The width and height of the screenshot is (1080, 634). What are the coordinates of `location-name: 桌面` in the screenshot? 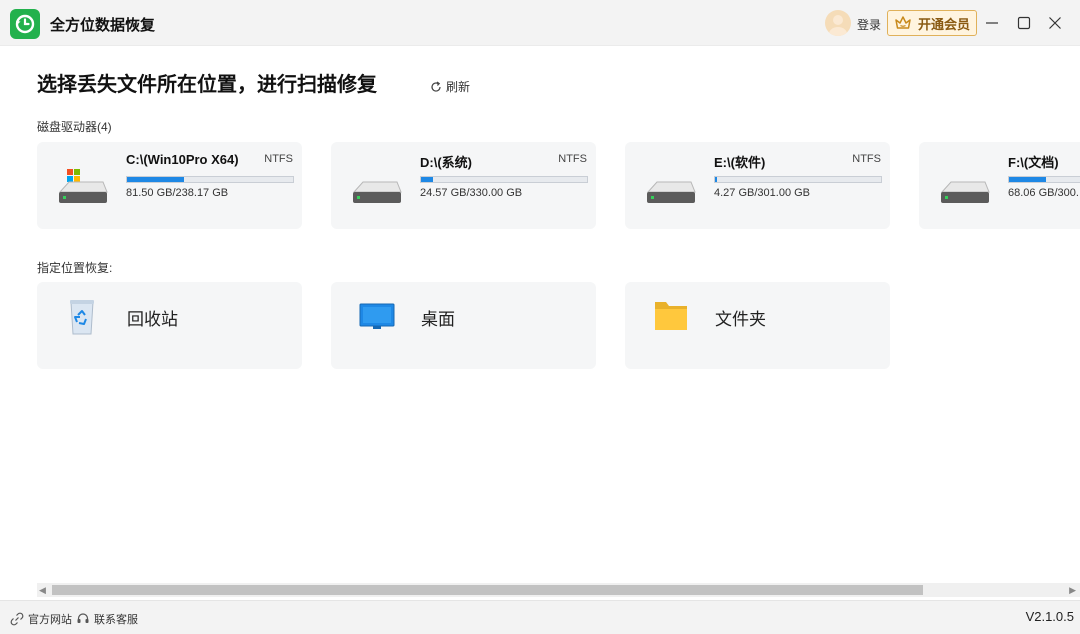 It's located at (438, 319).